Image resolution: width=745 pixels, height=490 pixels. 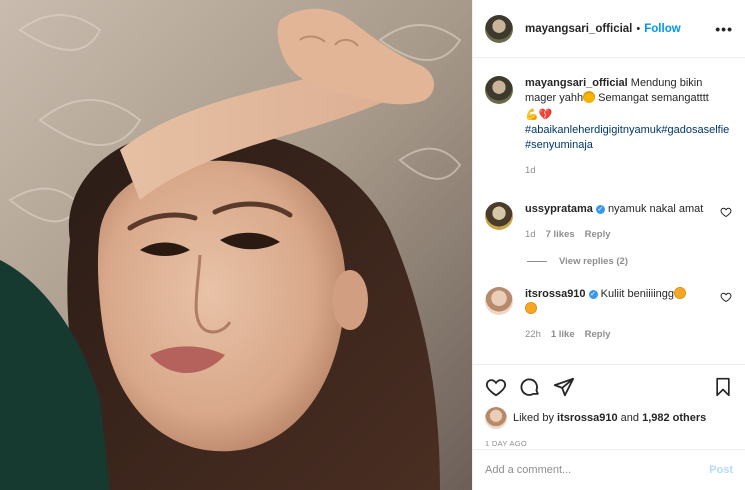 What do you see at coordinates (630, 418) in the screenshot?
I see `likes-middle: and` at bounding box center [630, 418].